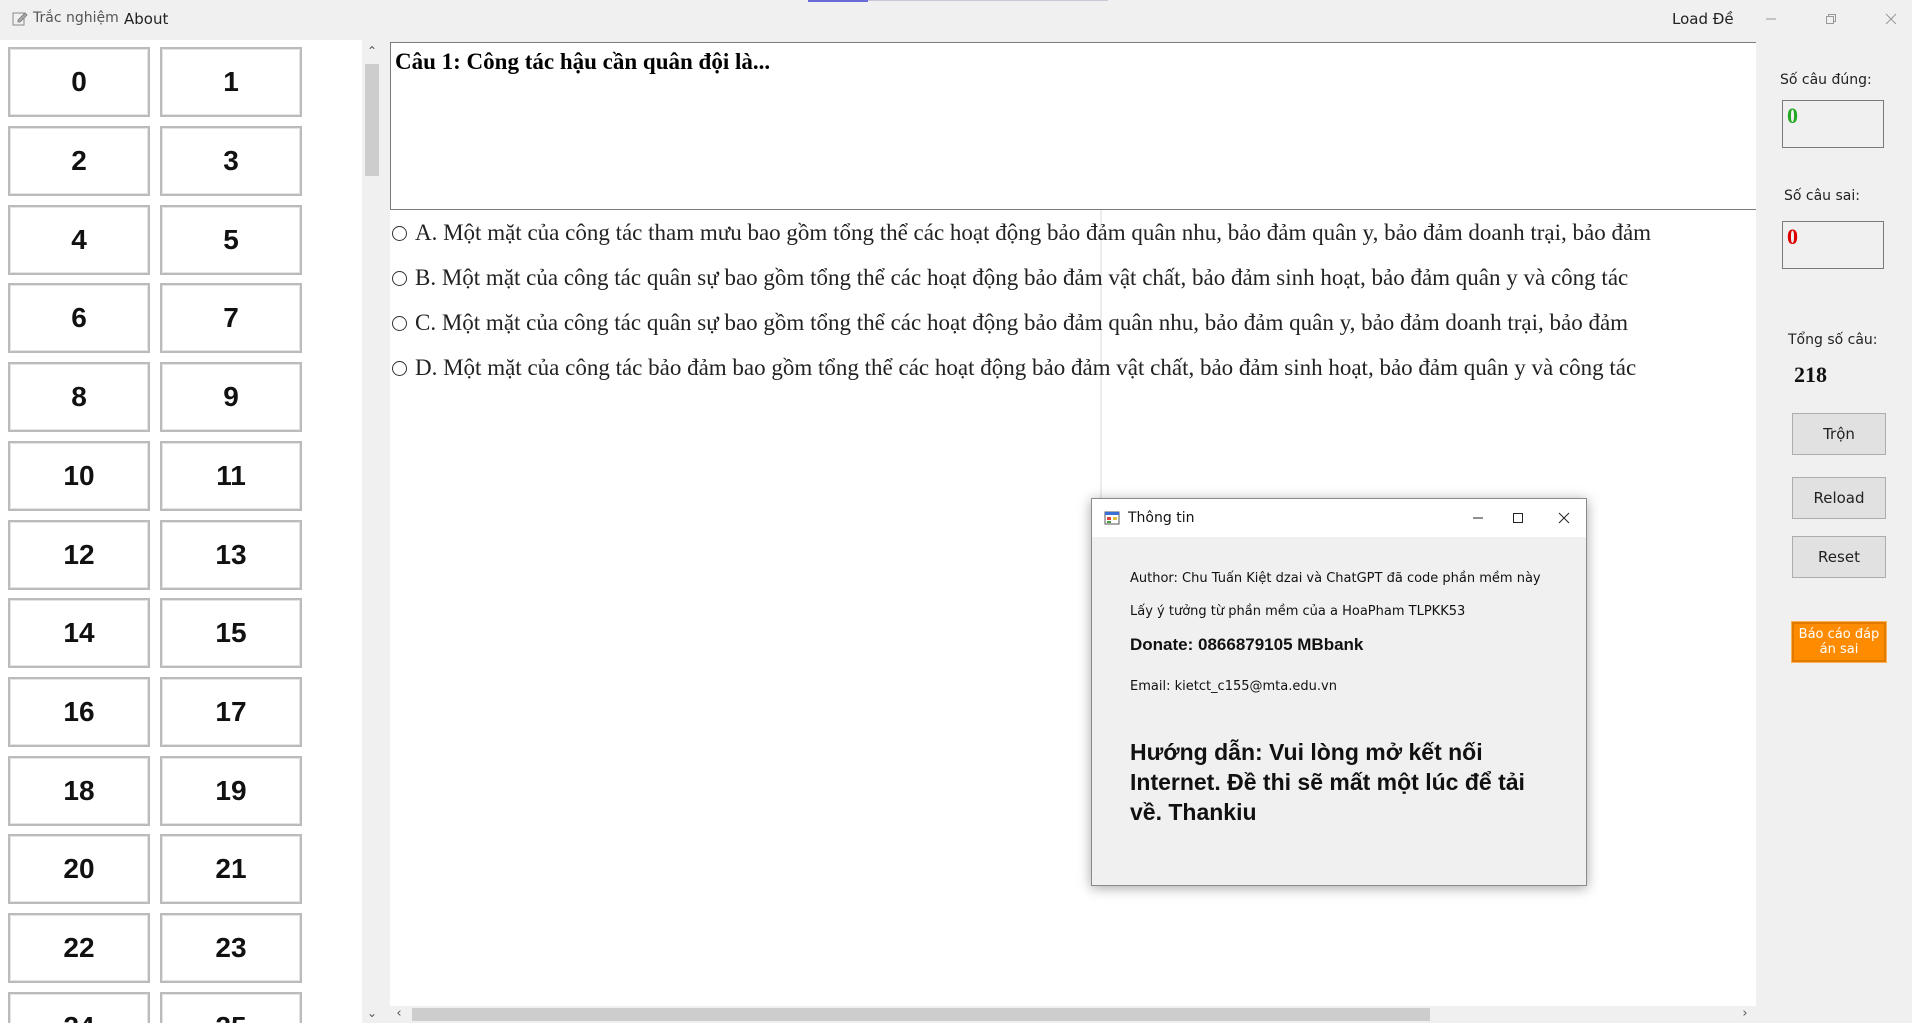 The image size is (1912, 1023). What do you see at coordinates (372, 531) in the screenshot?
I see `grid-vertical-scrollbar: ⌃ ⌄` at bounding box center [372, 531].